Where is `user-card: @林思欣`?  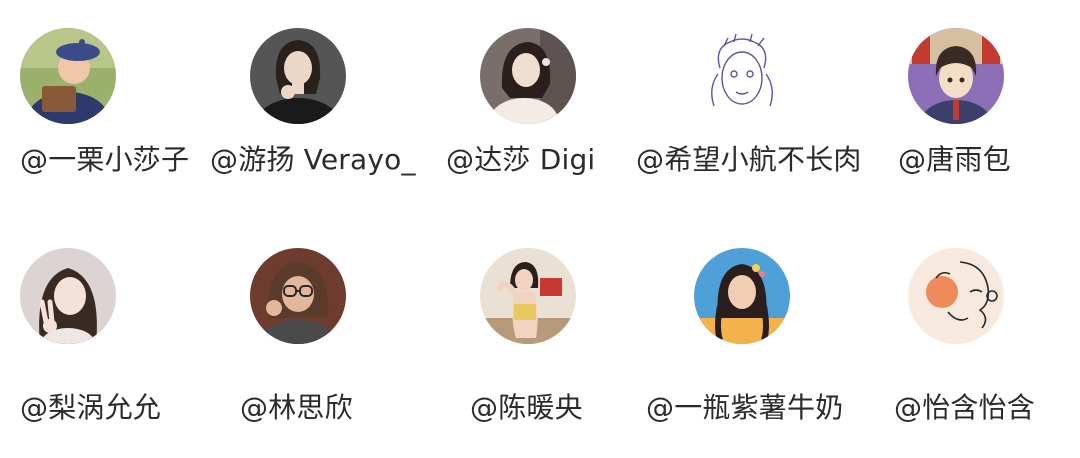 user-card: @林思欣 is located at coordinates (314, 323).